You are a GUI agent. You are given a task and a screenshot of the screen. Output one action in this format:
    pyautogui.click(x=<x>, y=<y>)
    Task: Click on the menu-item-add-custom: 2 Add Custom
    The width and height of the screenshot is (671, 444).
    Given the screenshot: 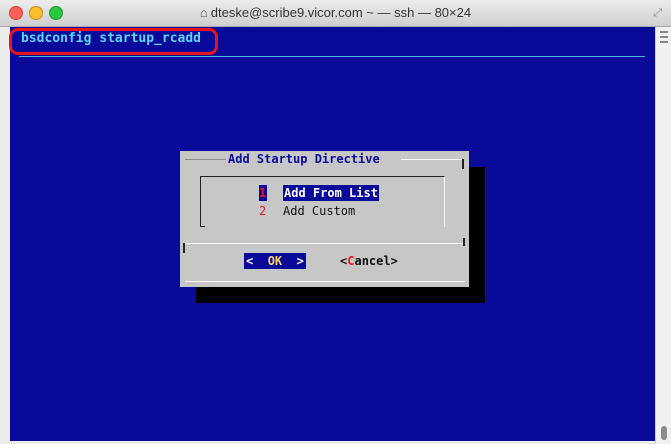 What is the action you would take?
    pyautogui.click(x=307, y=211)
    